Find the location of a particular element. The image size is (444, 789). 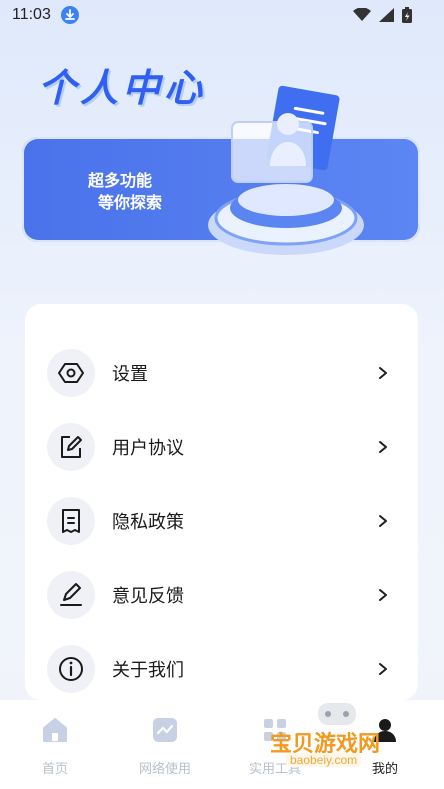

menu-item-feedback: 意见反馈 is located at coordinates (221, 595).